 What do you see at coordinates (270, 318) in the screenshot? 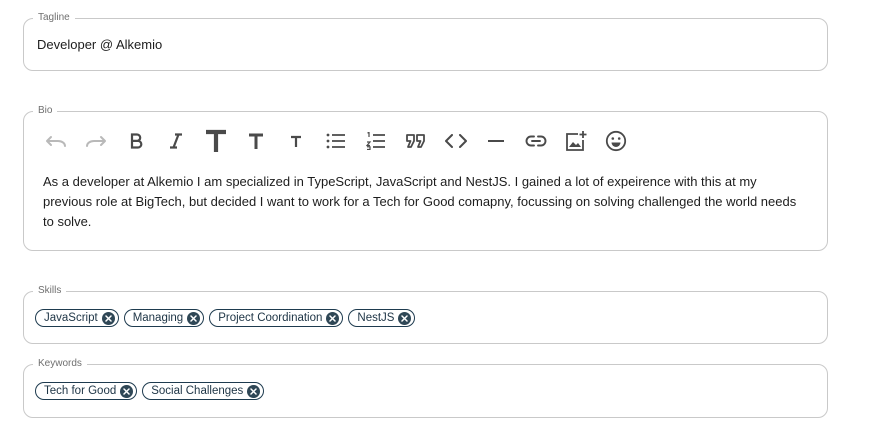
I see `skill-chip-label: Project Coordination` at bounding box center [270, 318].